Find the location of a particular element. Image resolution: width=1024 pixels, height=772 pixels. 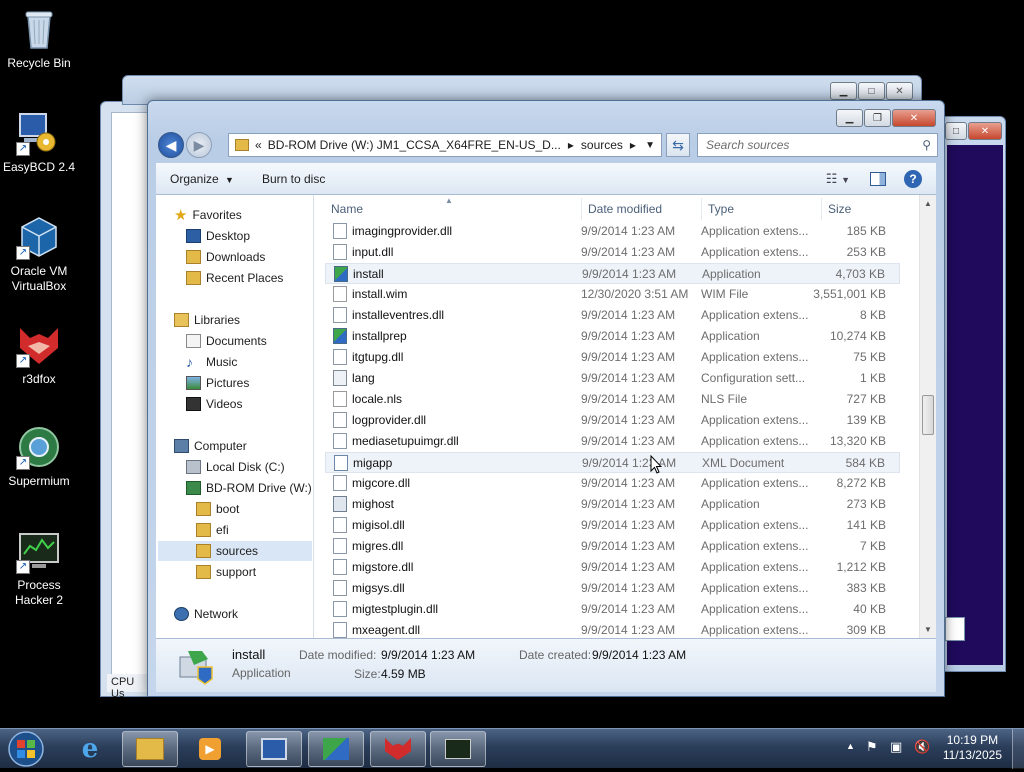

forward-button: ▶ is located at coordinates (199, 145).